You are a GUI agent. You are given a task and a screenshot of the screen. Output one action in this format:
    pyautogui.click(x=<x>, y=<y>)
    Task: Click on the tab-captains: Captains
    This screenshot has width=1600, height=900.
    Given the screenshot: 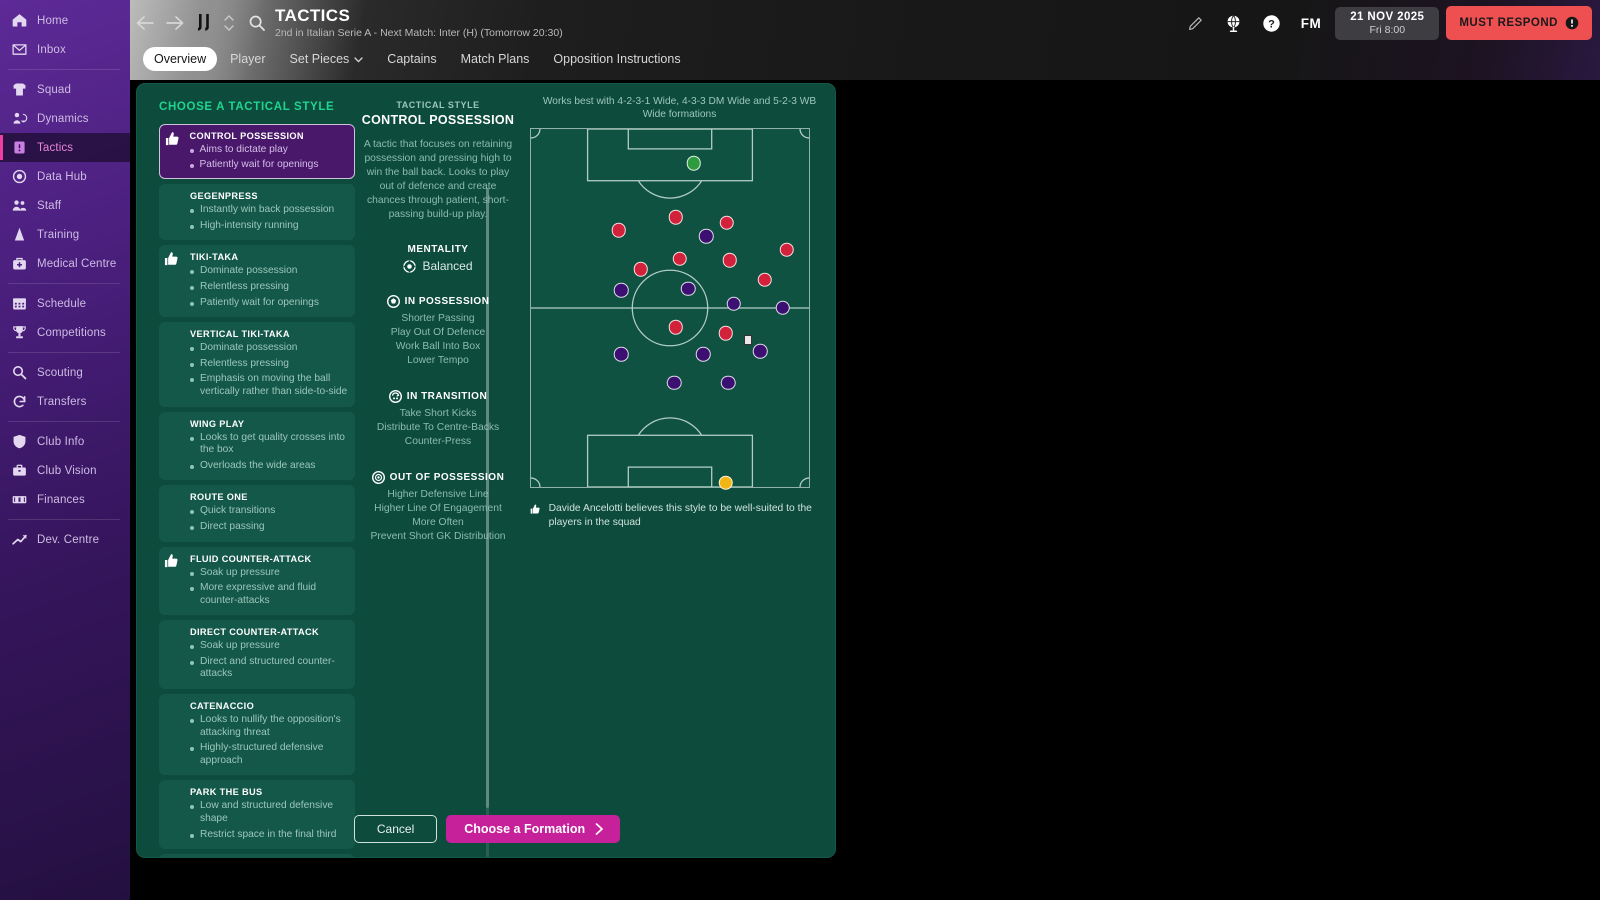 What is the action you would take?
    pyautogui.click(x=411, y=59)
    